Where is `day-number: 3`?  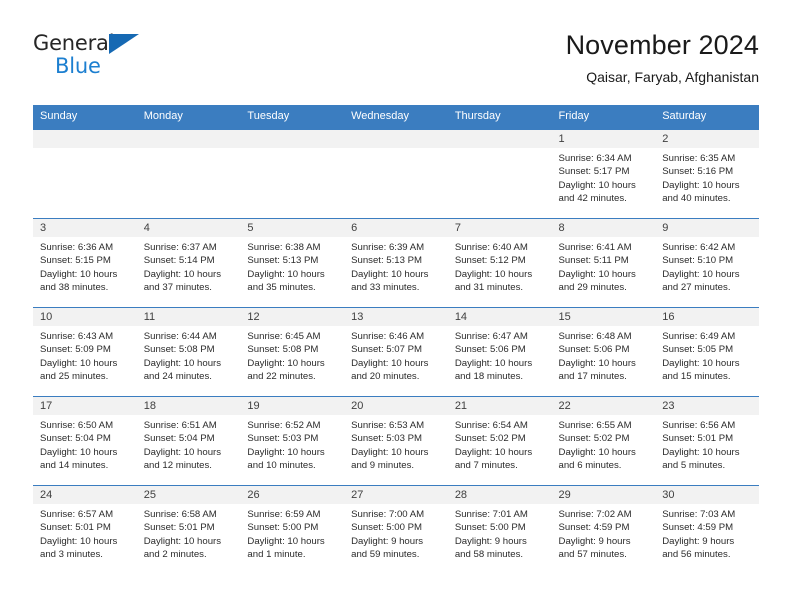 day-number: 3 is located at coordinates (85, 228).